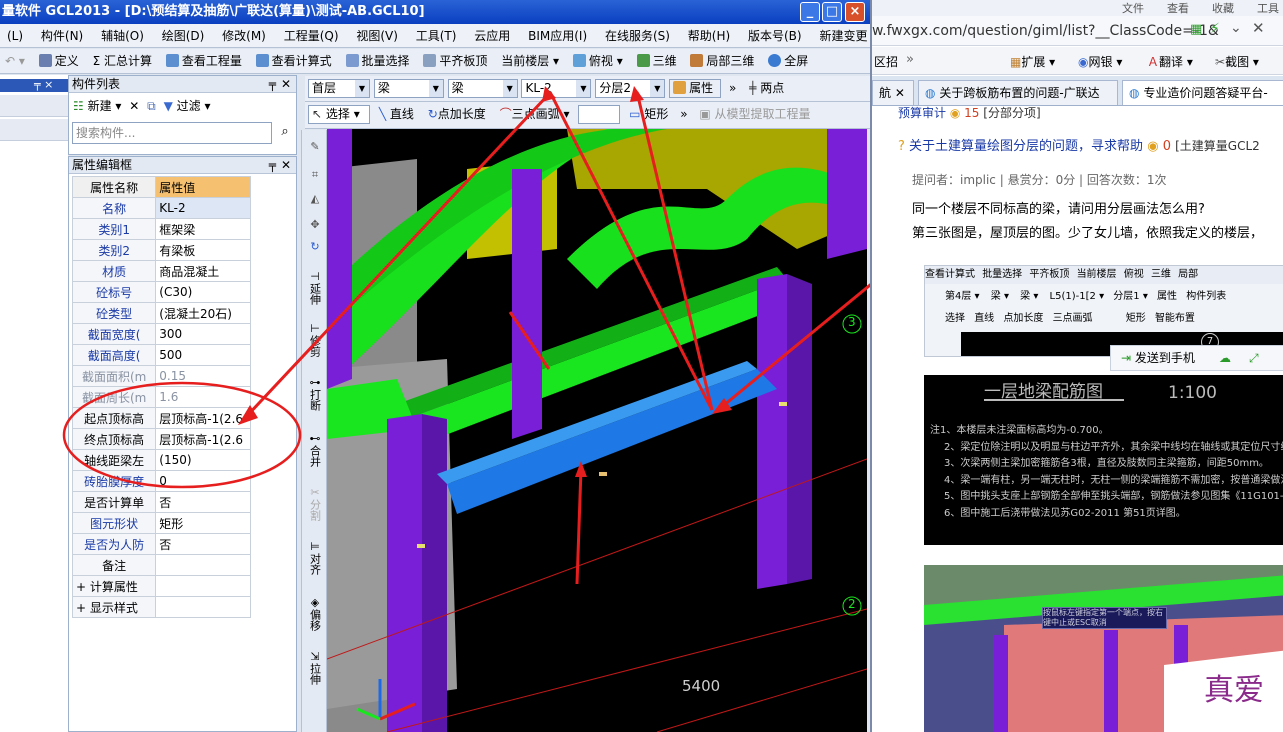 The height and width of the screenshot is (732, 1283). Describe the element at coordinates (1133, 8) in the screenshot. I see `menu-file: 文件` at that location.